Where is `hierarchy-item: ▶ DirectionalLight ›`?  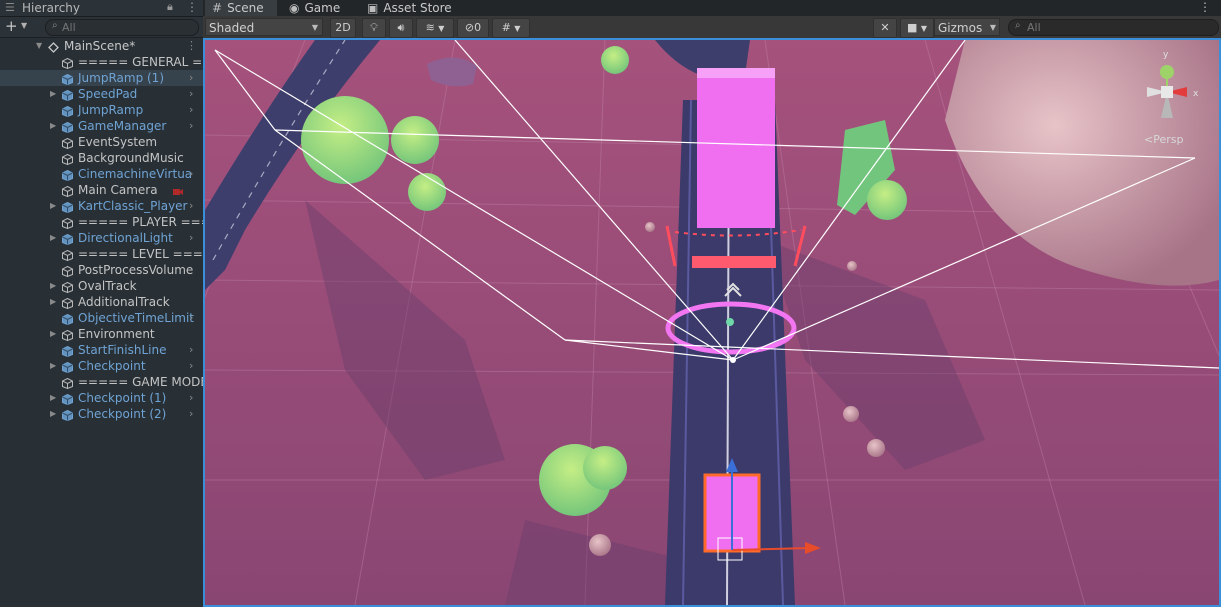 hierarchy-item: ▶ DirectionalLight › is located at coordinates (101, 238).